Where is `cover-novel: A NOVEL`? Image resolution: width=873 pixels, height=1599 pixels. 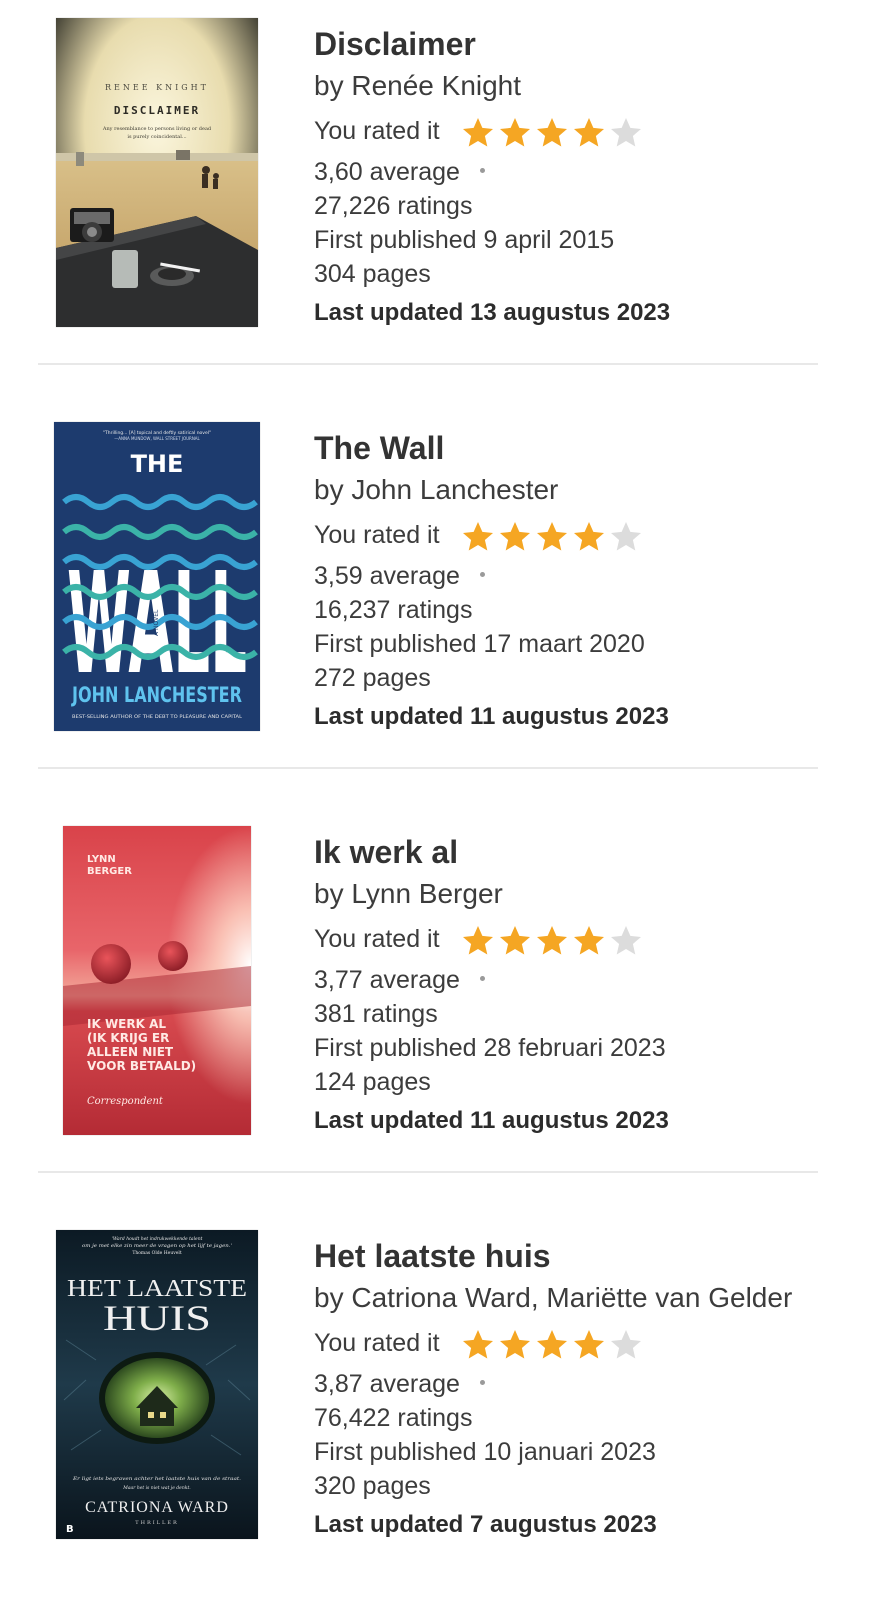 cover-novel: A NOVEL is located at coordinates (156, 622).